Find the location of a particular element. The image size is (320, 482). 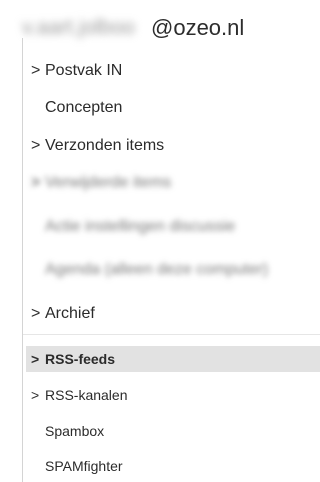

folder-label: Concepten is located at coordinates (84, 107).